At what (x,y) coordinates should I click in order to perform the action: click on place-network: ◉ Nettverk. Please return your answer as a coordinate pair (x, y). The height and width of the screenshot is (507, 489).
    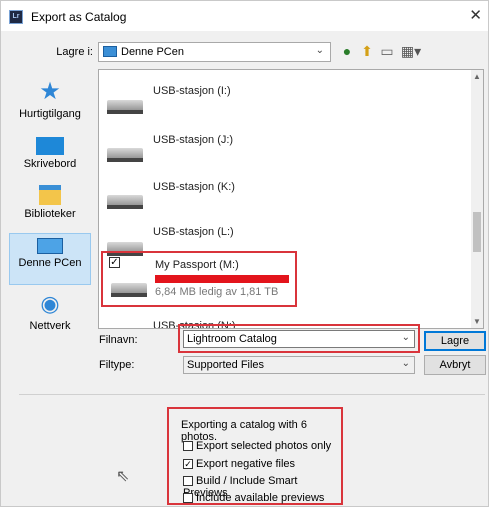
    Looking at the image, I should click on (50, 311).